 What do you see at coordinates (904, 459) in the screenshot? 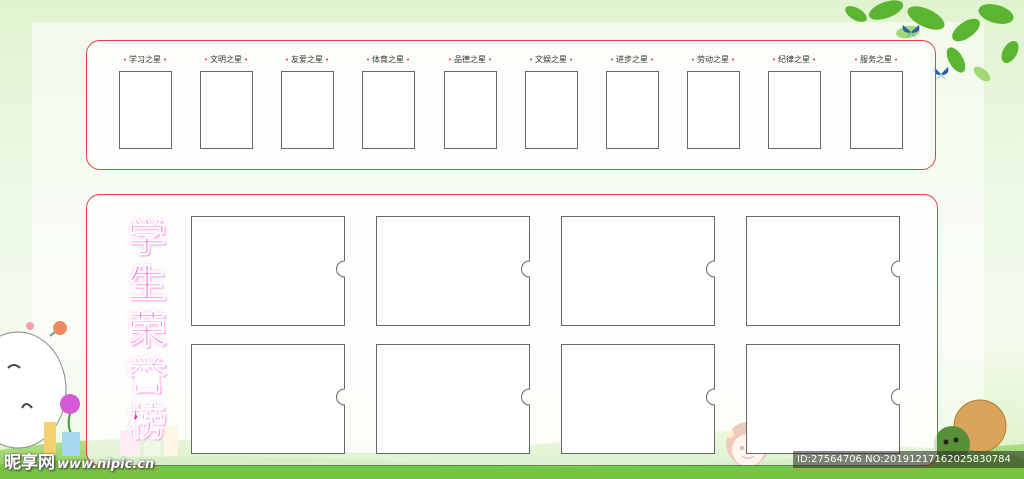
I see `image-id-text: ID:27564706 NO:20191217162025830784` at bounding box center [904, 459].